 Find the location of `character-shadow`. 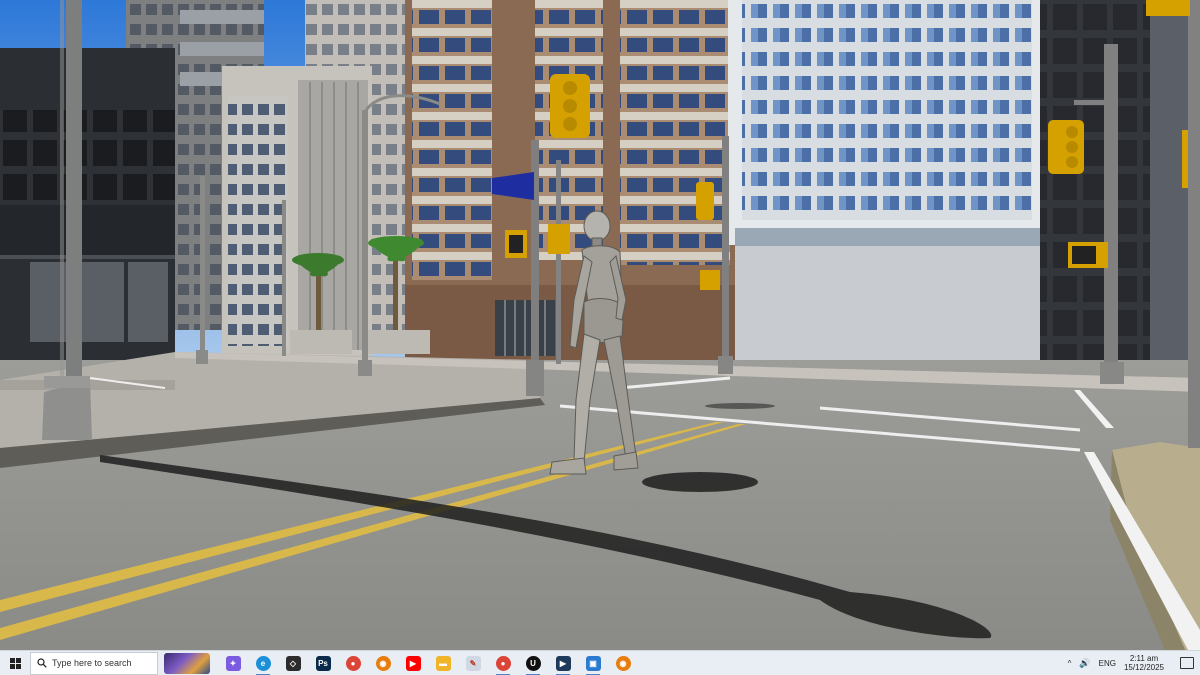

character-shadow is located at coordinates (700, 482).